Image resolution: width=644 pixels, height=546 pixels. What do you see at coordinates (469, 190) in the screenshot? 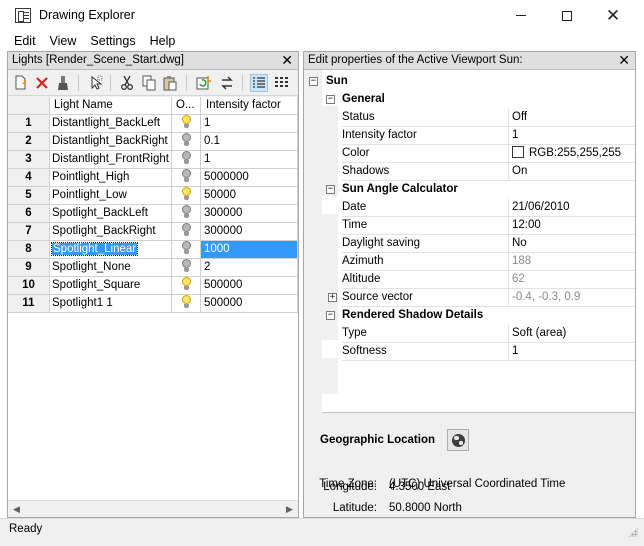
I see `section-angle-row: − Sun Angle Calculator` at bounding box center [469, 190].